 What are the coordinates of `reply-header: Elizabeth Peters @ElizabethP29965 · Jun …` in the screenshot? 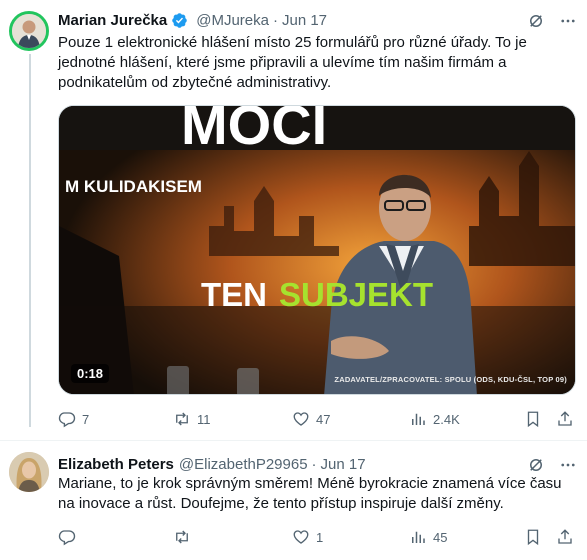 It's located at (212, 464).